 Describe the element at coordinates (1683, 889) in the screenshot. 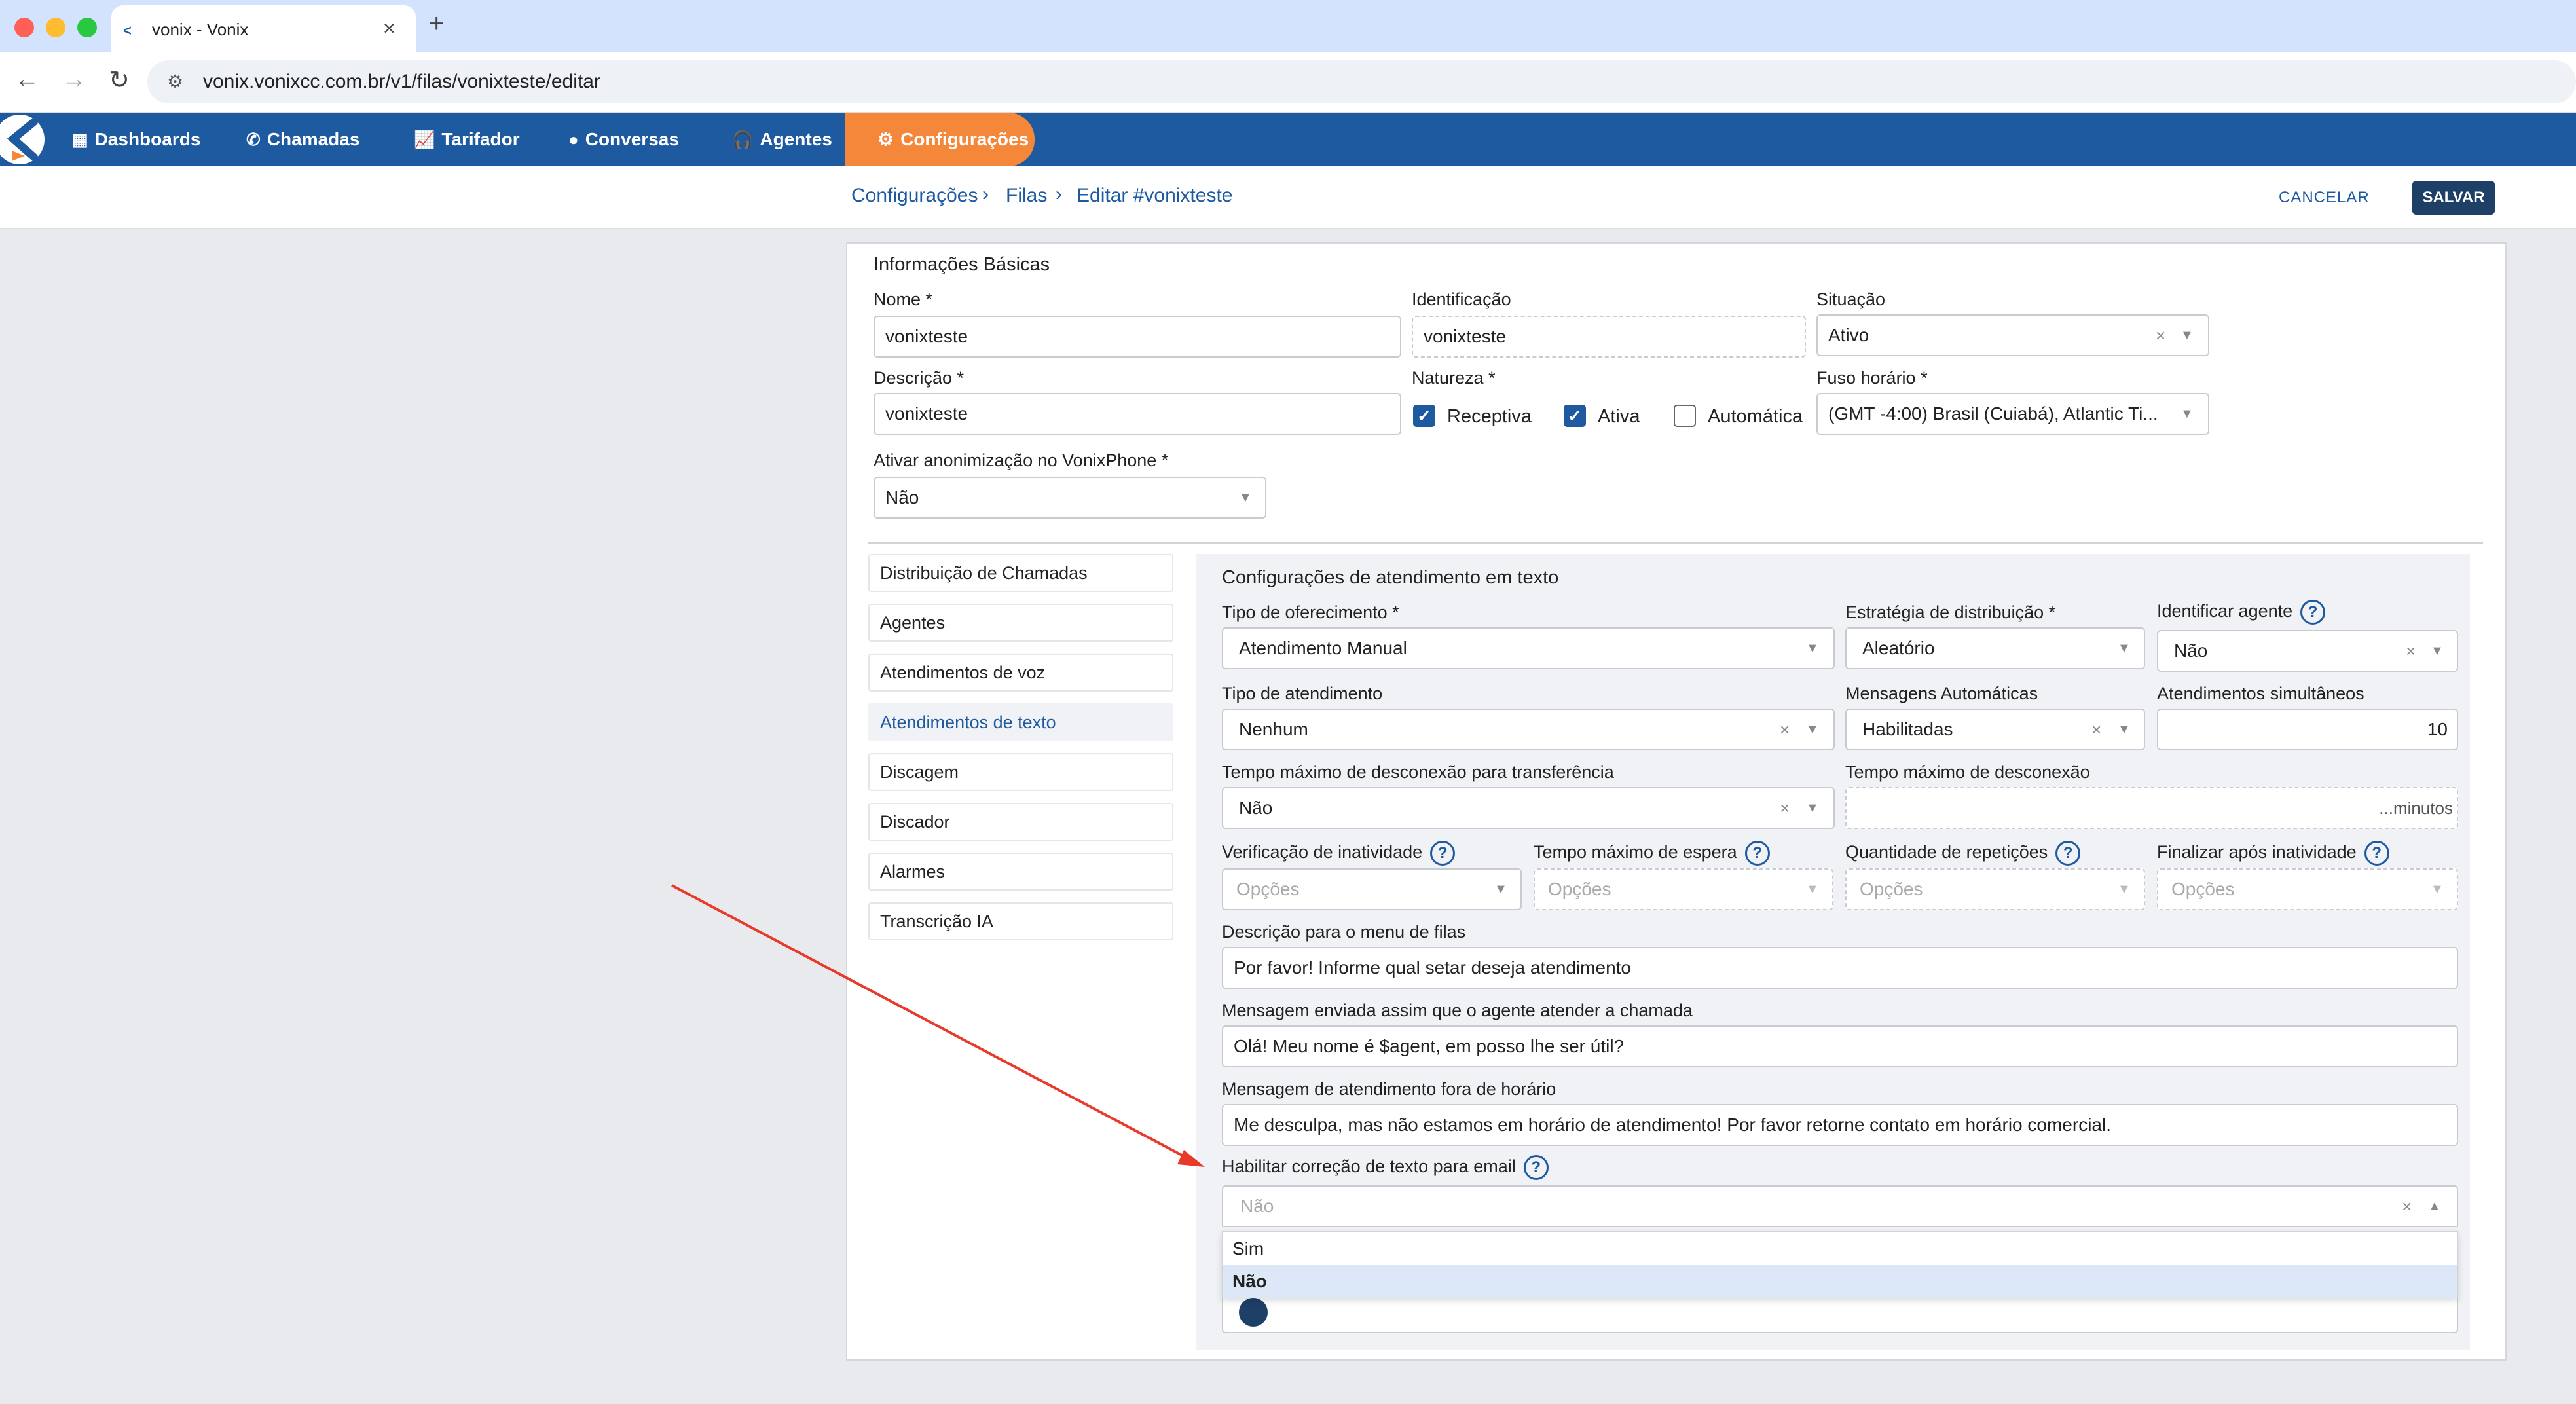

I see `espera-select: Opções ▼` at that location.